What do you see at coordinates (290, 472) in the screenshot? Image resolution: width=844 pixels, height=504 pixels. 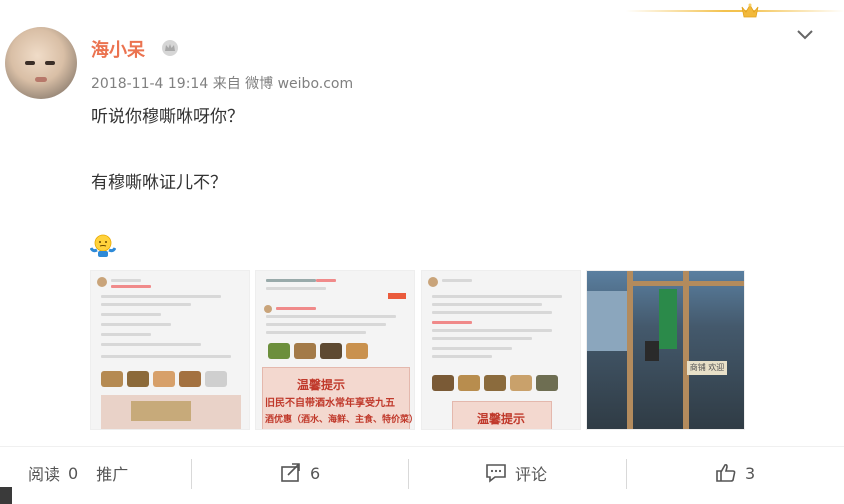 I see `share-icon` at bounding box center [290, 472].